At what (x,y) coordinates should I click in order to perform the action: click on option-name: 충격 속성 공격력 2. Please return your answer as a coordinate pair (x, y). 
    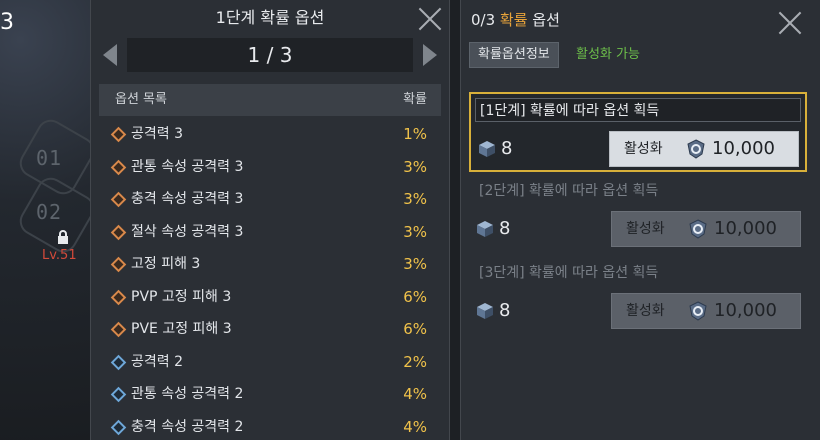
    Looking at the image, I should click on (187, 426).